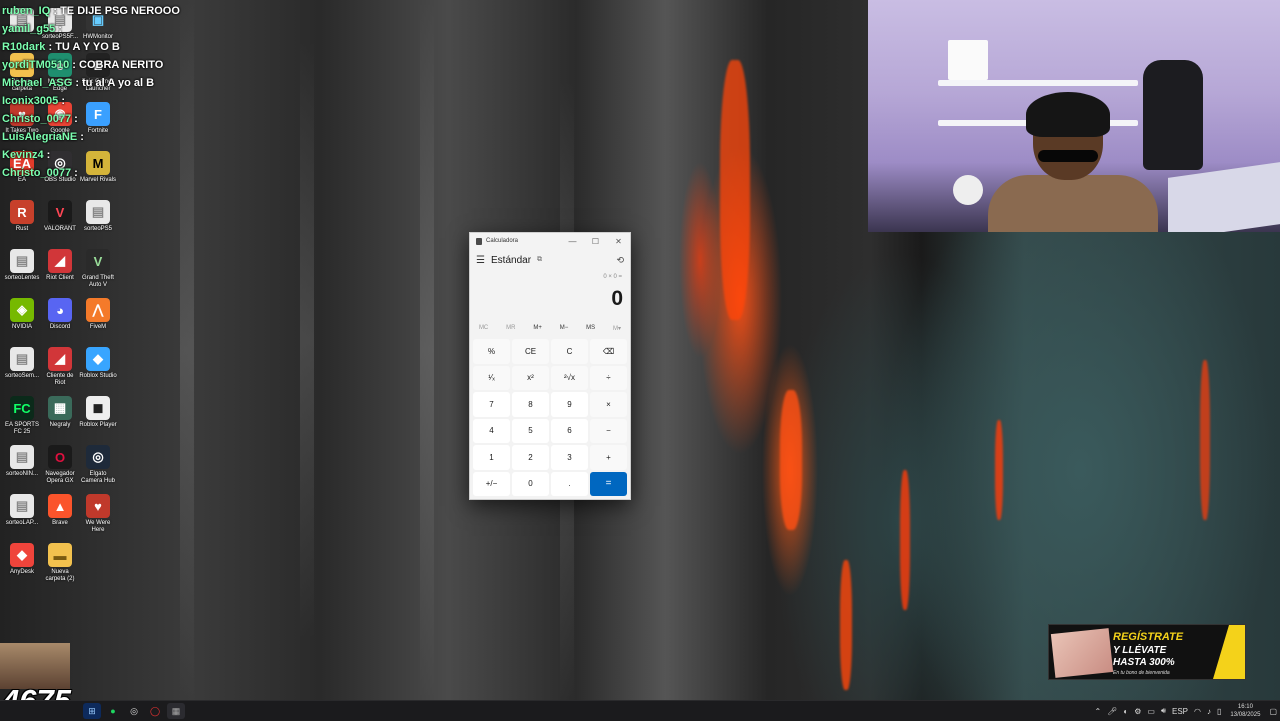 The height and width of the screenshot is (721, 1280). I want to click on desktop-shortcut-label: Riot Client, so click(60, 278).